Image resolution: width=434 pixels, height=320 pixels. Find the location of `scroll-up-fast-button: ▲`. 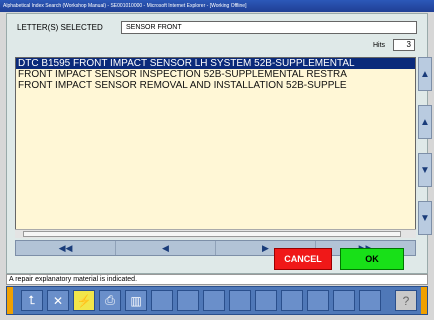

scroll-up-fast-button: ▲ is located at coordinates (425, 74).